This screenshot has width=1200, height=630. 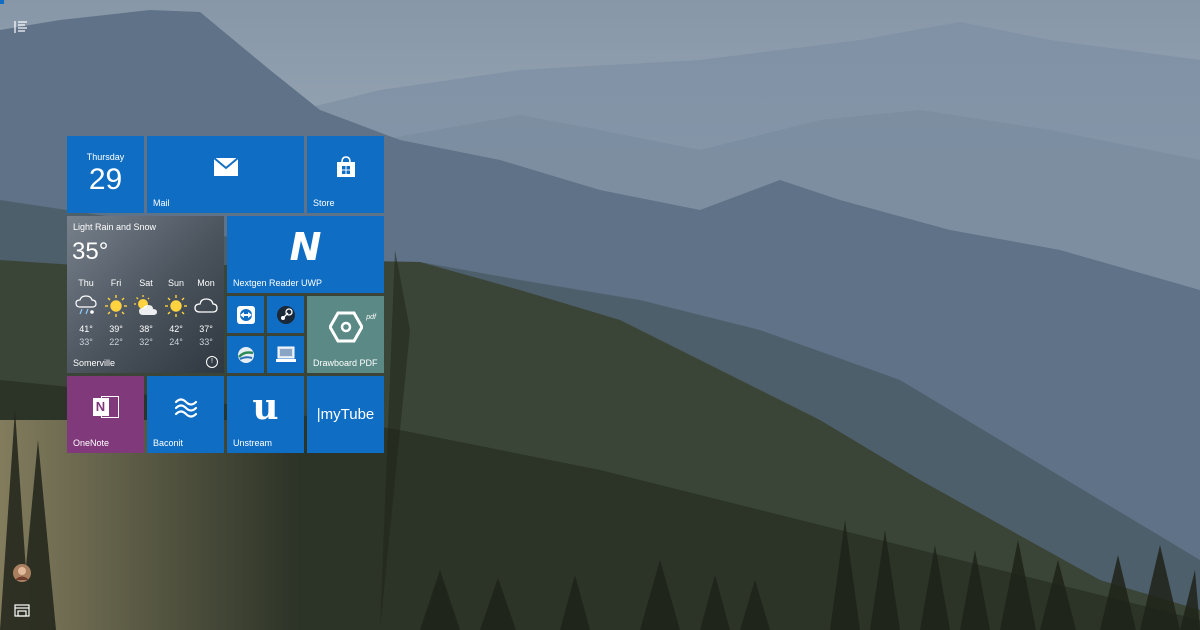 I want to click on forecast-high: 38°, so click(x=146, y=329).